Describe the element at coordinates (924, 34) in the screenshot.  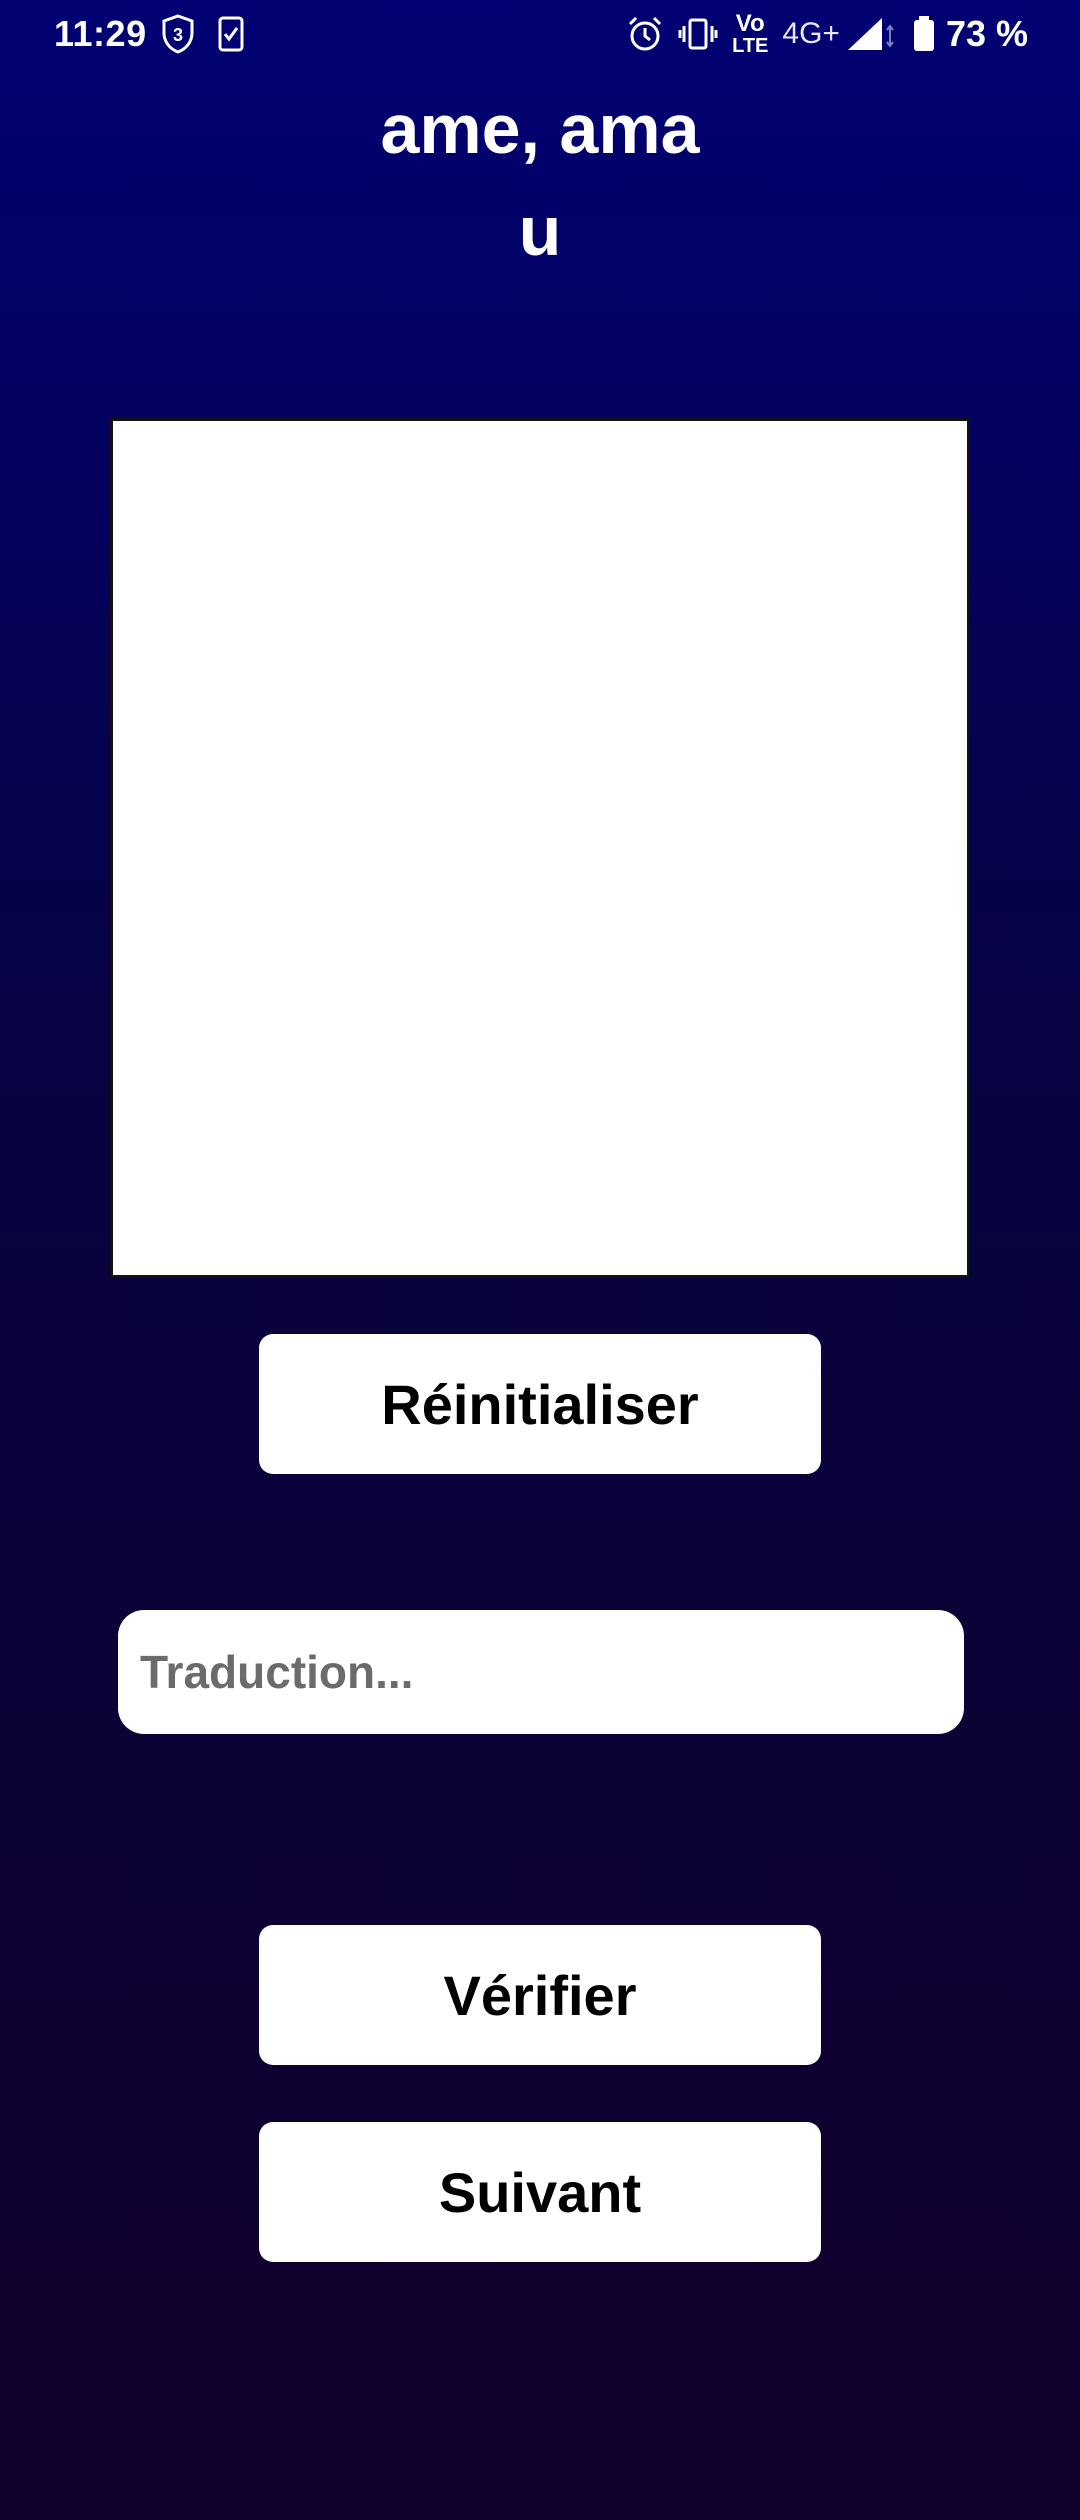
I see `battery-icon` at that location.